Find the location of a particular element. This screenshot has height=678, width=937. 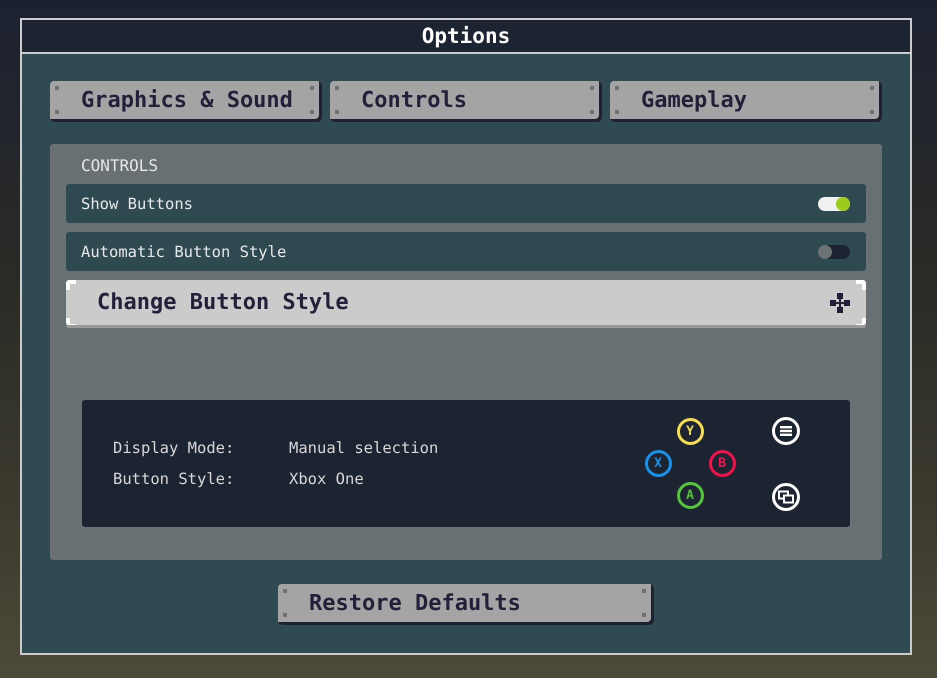

setting-label: Show Buttons is located at coordinates (137, 203).